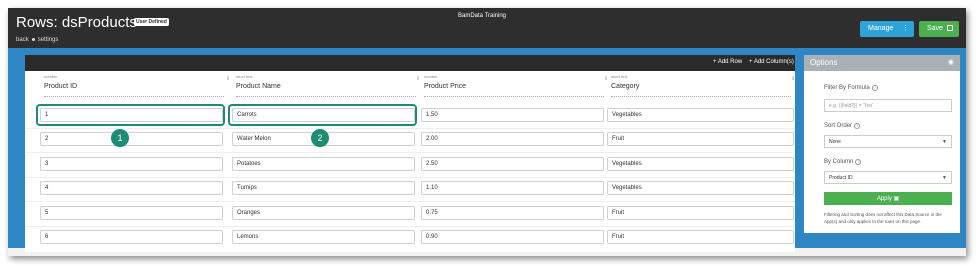  Describe the element at coordinates (135, 88) in the screenshot. I see `column-header-product-id: number Product ID ⇕` at that location.